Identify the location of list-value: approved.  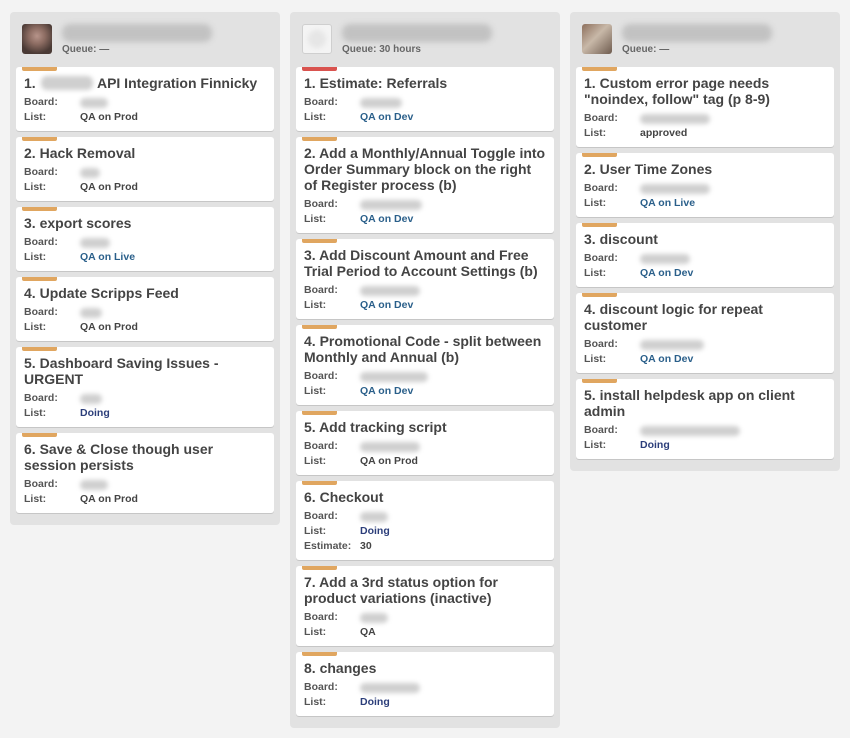
(663, 133).